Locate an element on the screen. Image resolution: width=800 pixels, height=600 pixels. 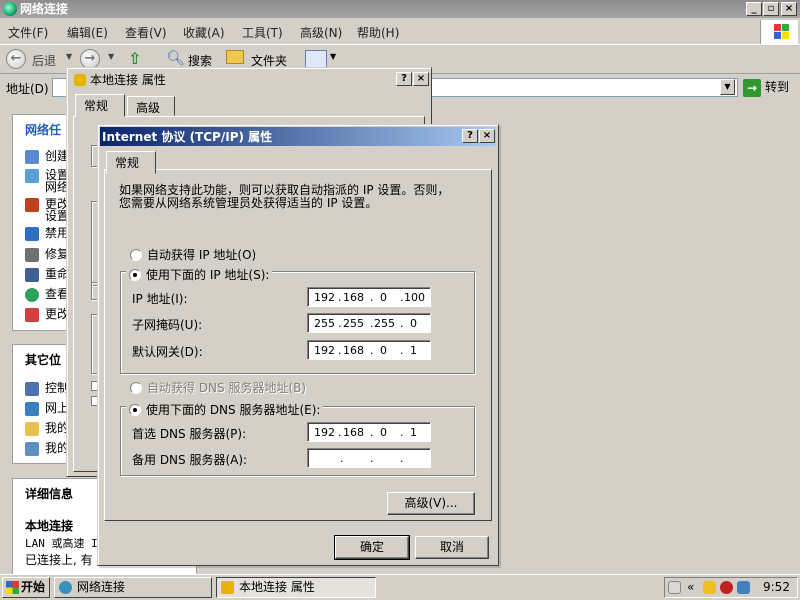
minimize-button: _ is located at coordinates (754, 9).